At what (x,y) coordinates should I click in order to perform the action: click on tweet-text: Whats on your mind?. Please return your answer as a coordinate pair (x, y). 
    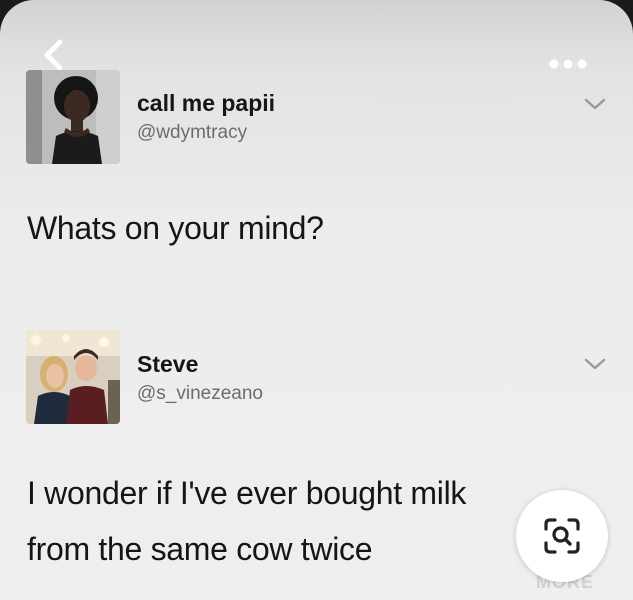
    Looking at the image, I should click on (175, 228).